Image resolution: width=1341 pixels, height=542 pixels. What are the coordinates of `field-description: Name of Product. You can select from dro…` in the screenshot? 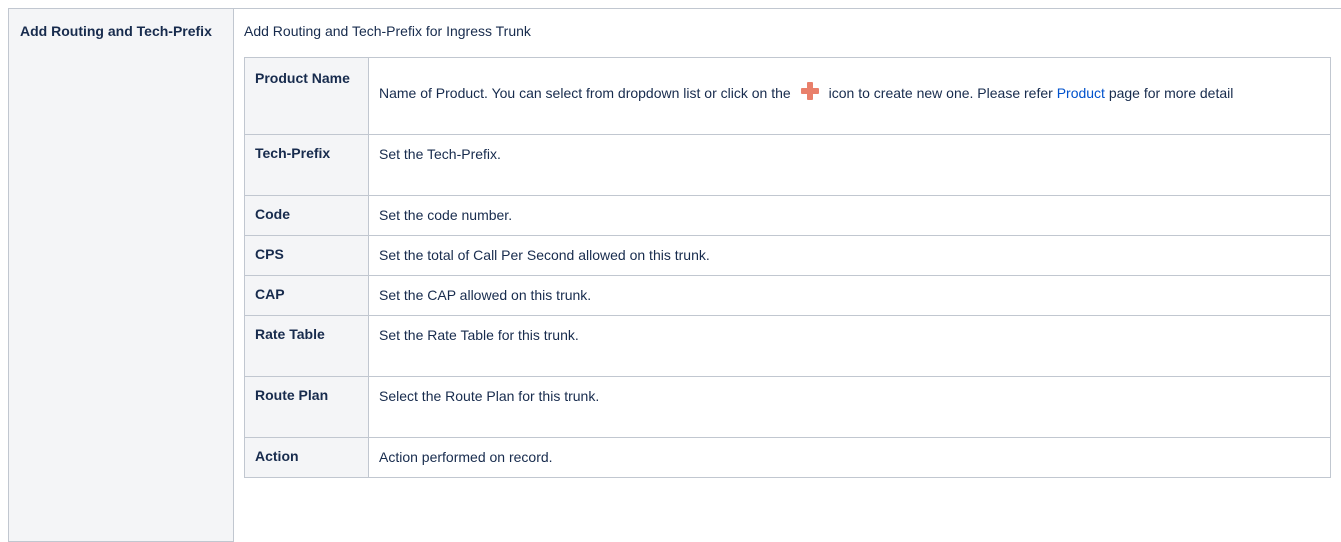 It's located at (850, 96).